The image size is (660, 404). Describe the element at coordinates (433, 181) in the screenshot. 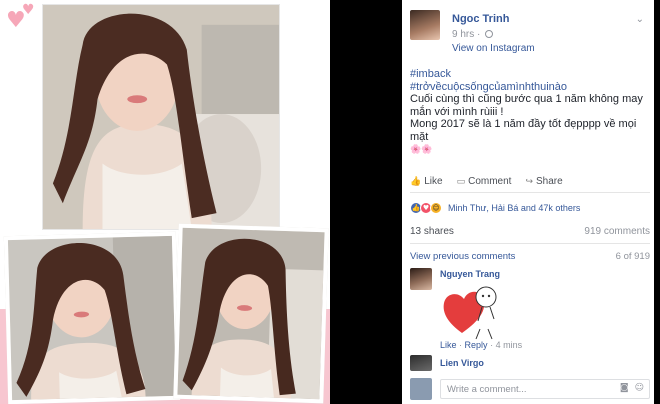

I see `like-label: Like` at that location.